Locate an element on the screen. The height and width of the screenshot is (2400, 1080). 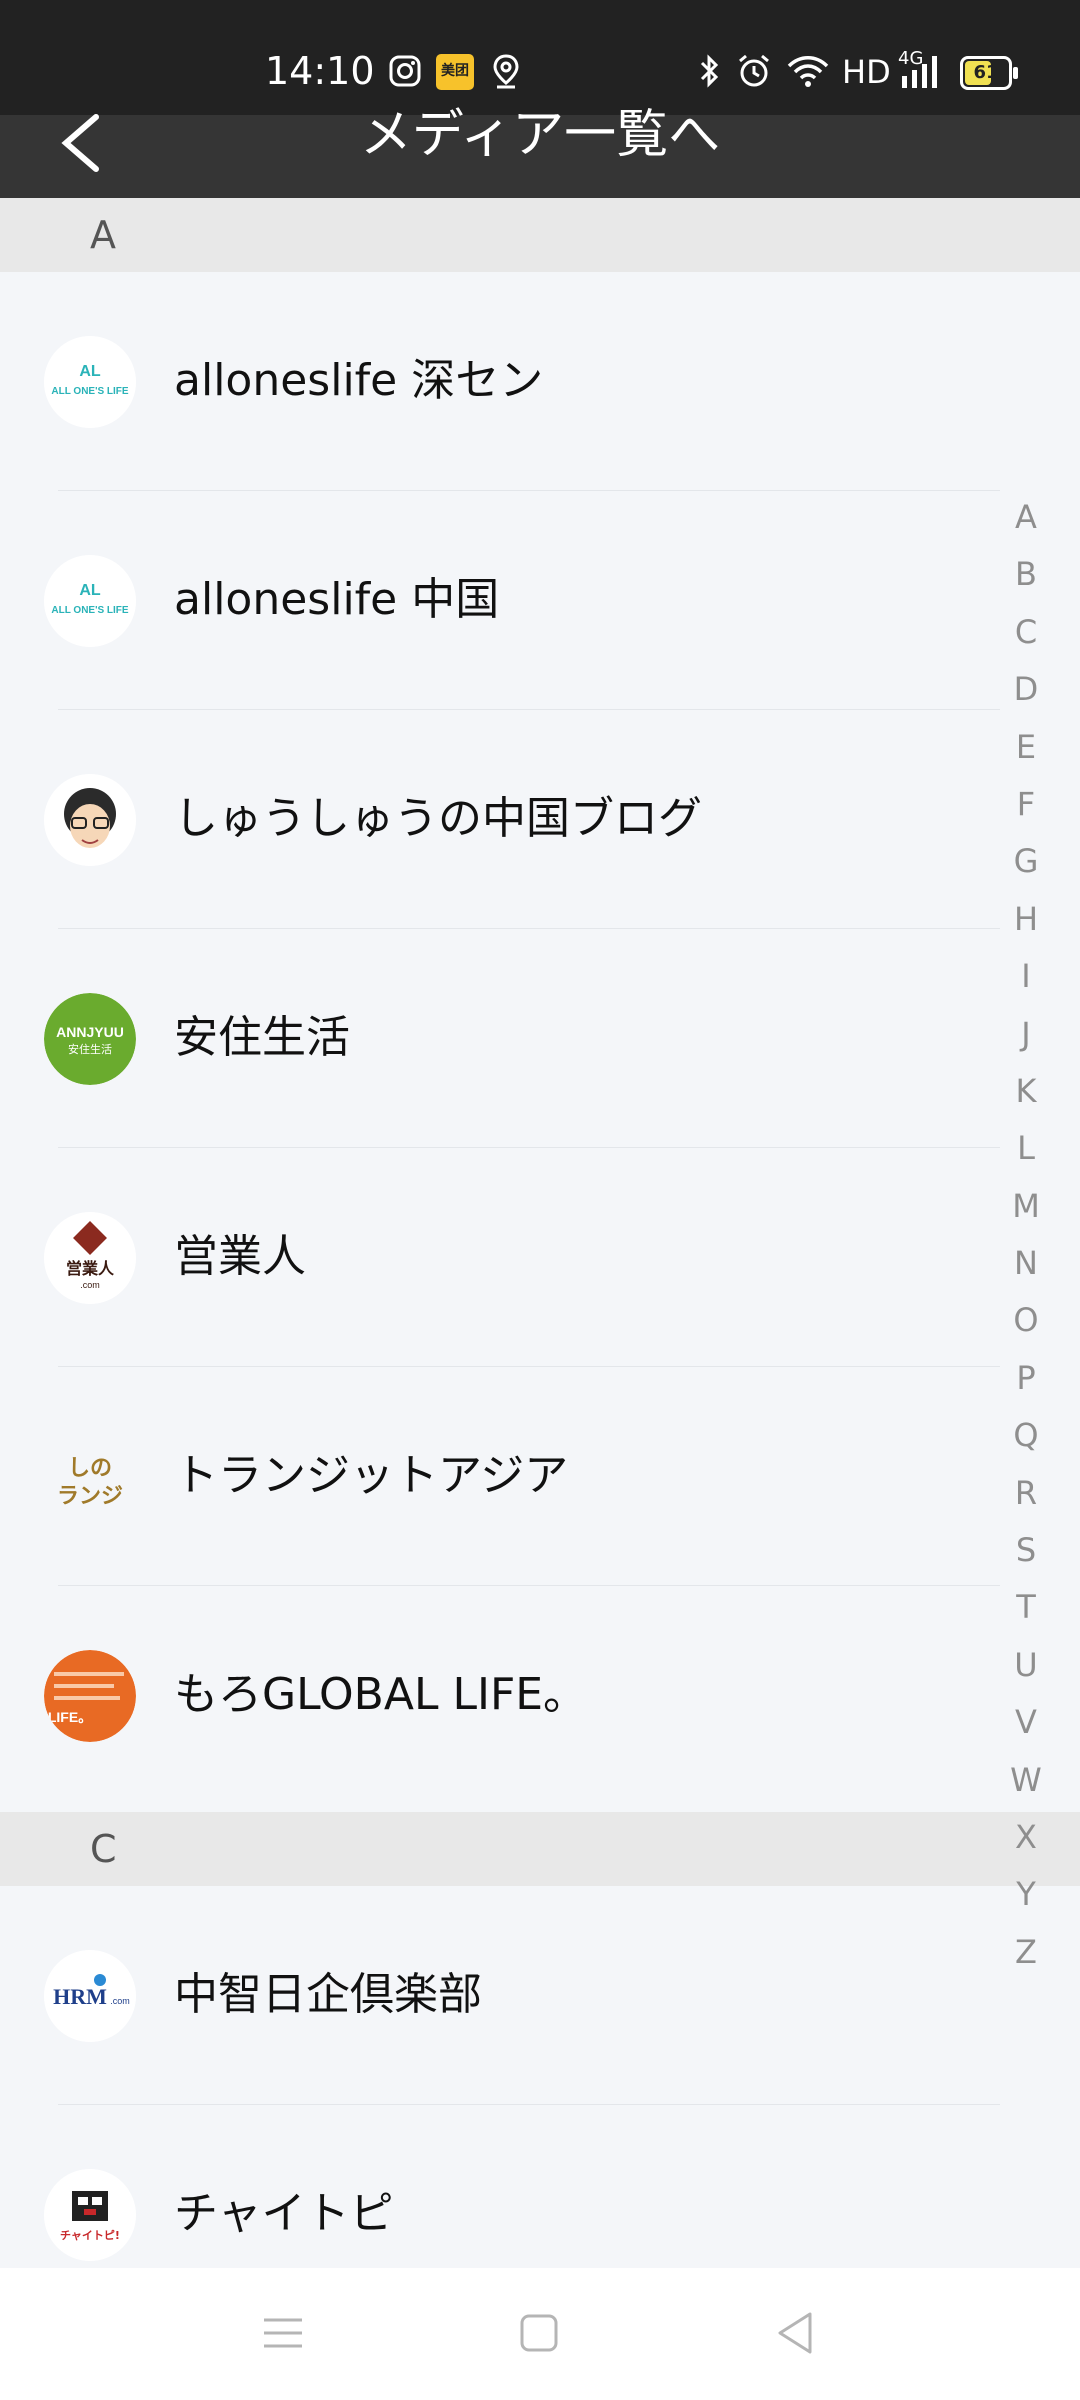
svg-text: 営業人 is located at coordinates (90, 1268).